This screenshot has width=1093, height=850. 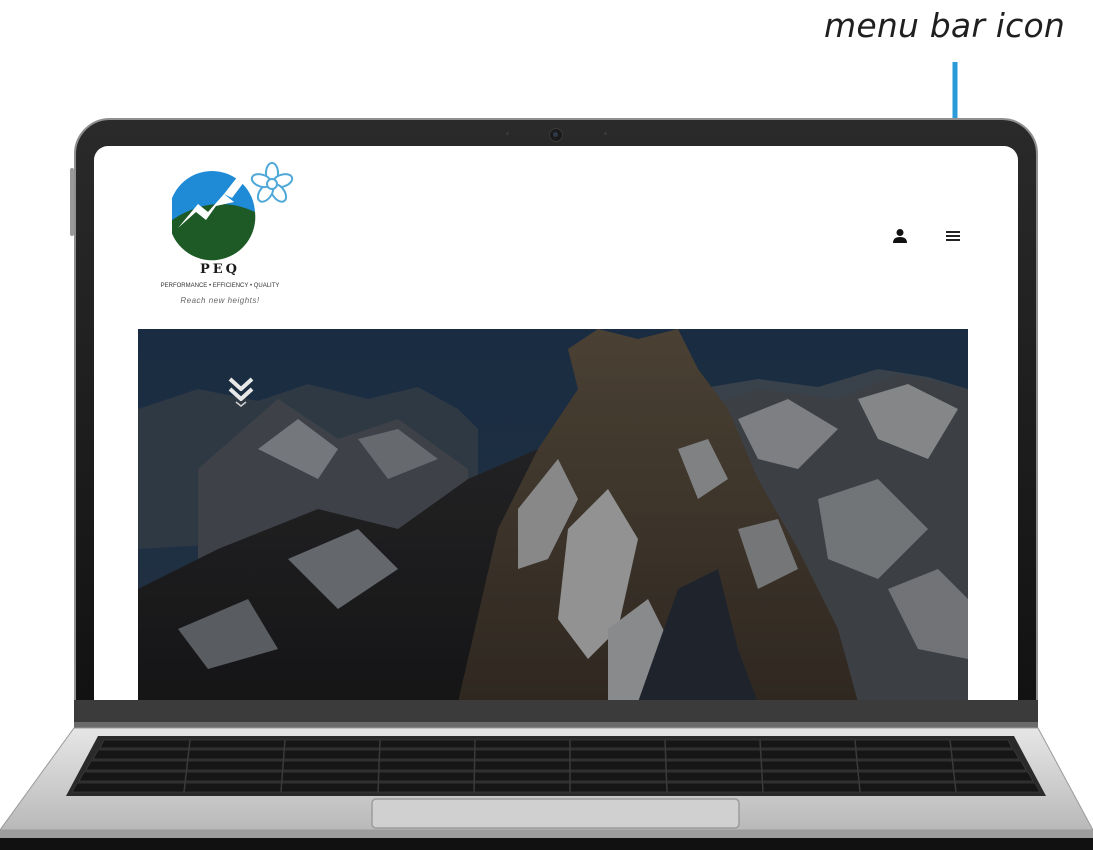 What do you see at coordinates (219, 269) in the screenshot?
I see `logo-title: PEQ` at bounding box center [219, 269].